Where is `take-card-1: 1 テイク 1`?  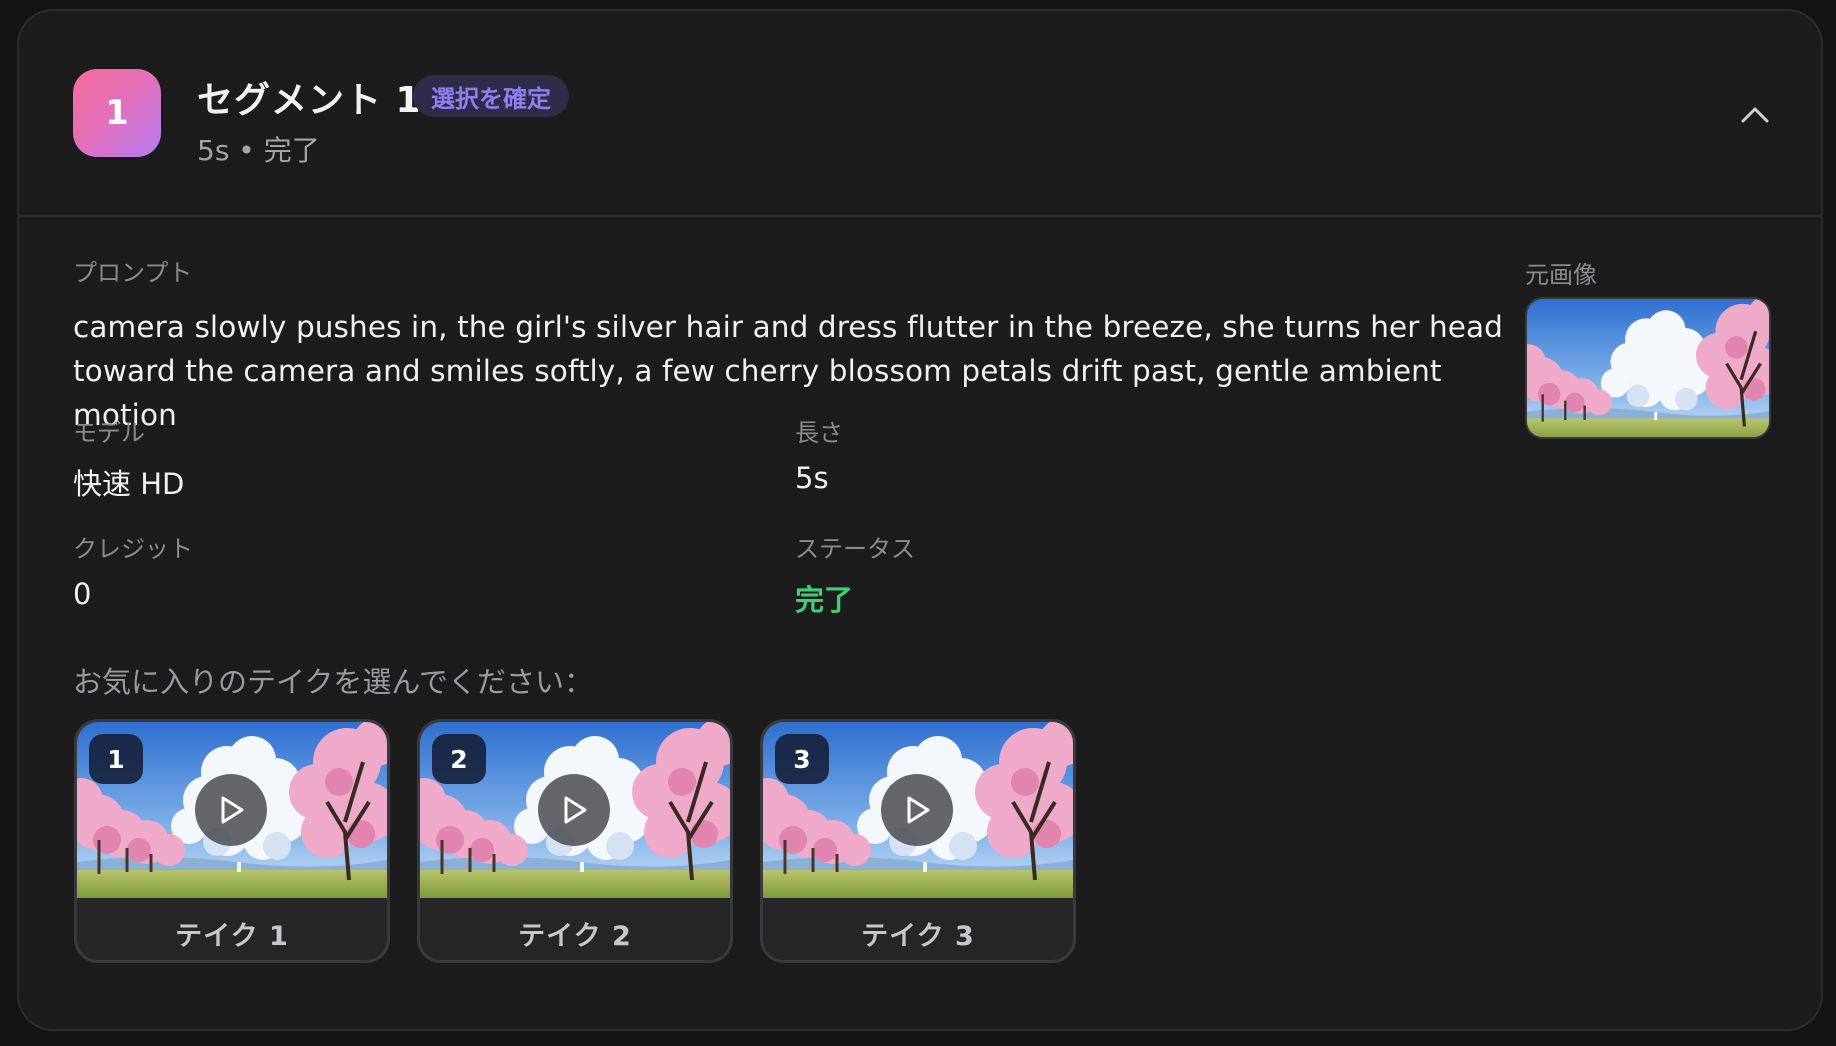
take-card-1: 1 テイク 1 is located at coordinates (232, 841).